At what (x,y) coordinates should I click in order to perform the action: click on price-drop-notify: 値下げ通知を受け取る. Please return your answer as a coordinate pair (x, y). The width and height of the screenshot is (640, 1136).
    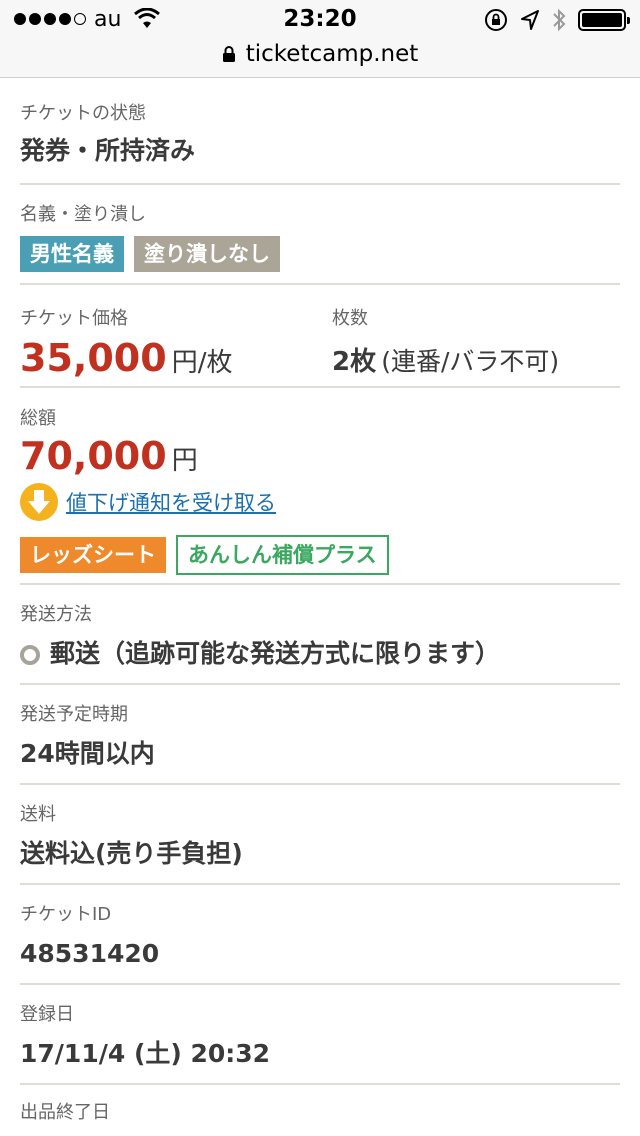
    Looking at the image, I should click on (320, 502).